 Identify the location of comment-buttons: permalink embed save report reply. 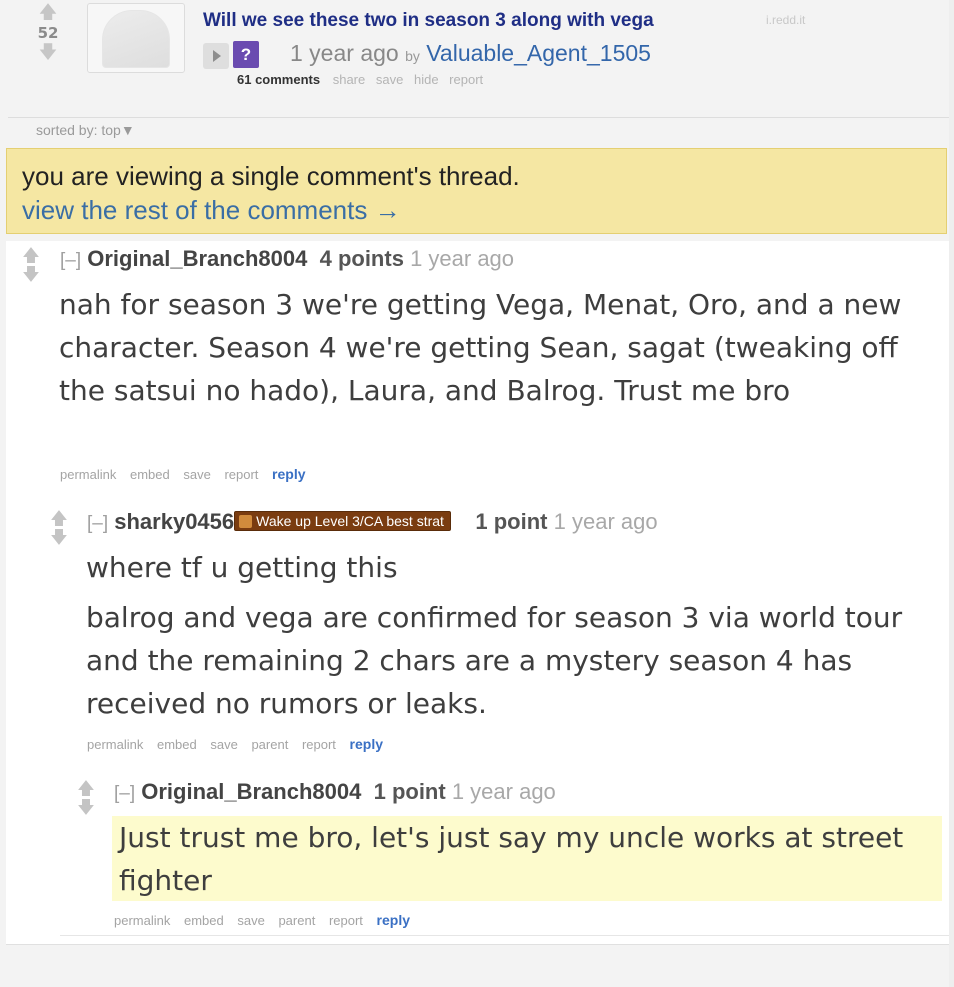
(188, 474).